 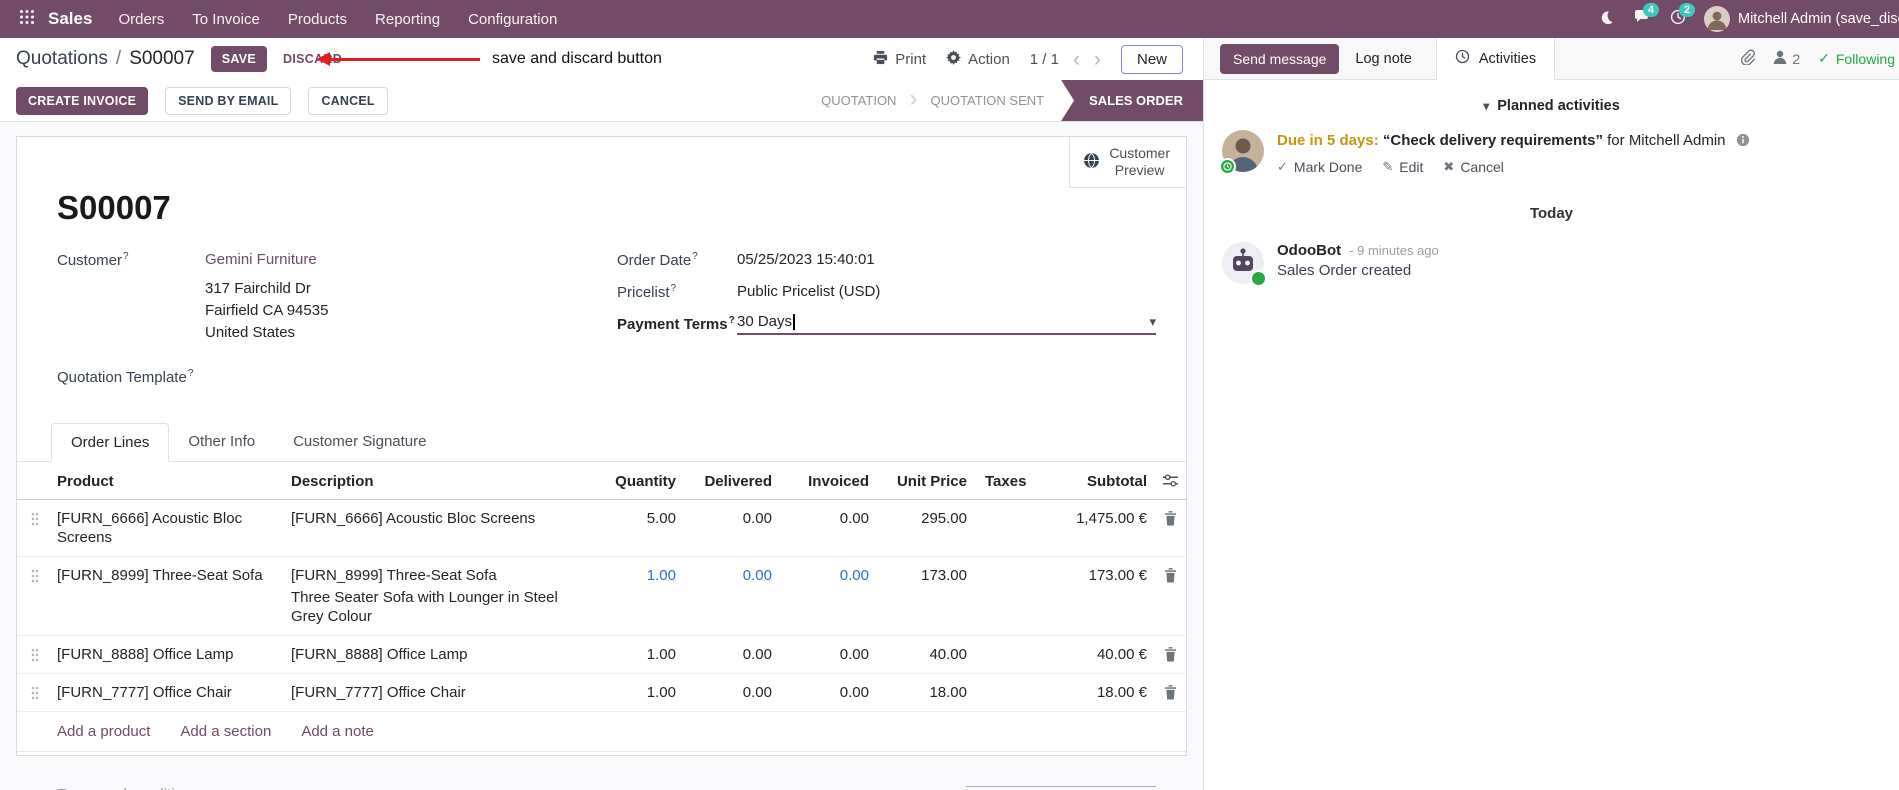 I want to click on activities-tab: Activities, so click(x=1495, y=59).